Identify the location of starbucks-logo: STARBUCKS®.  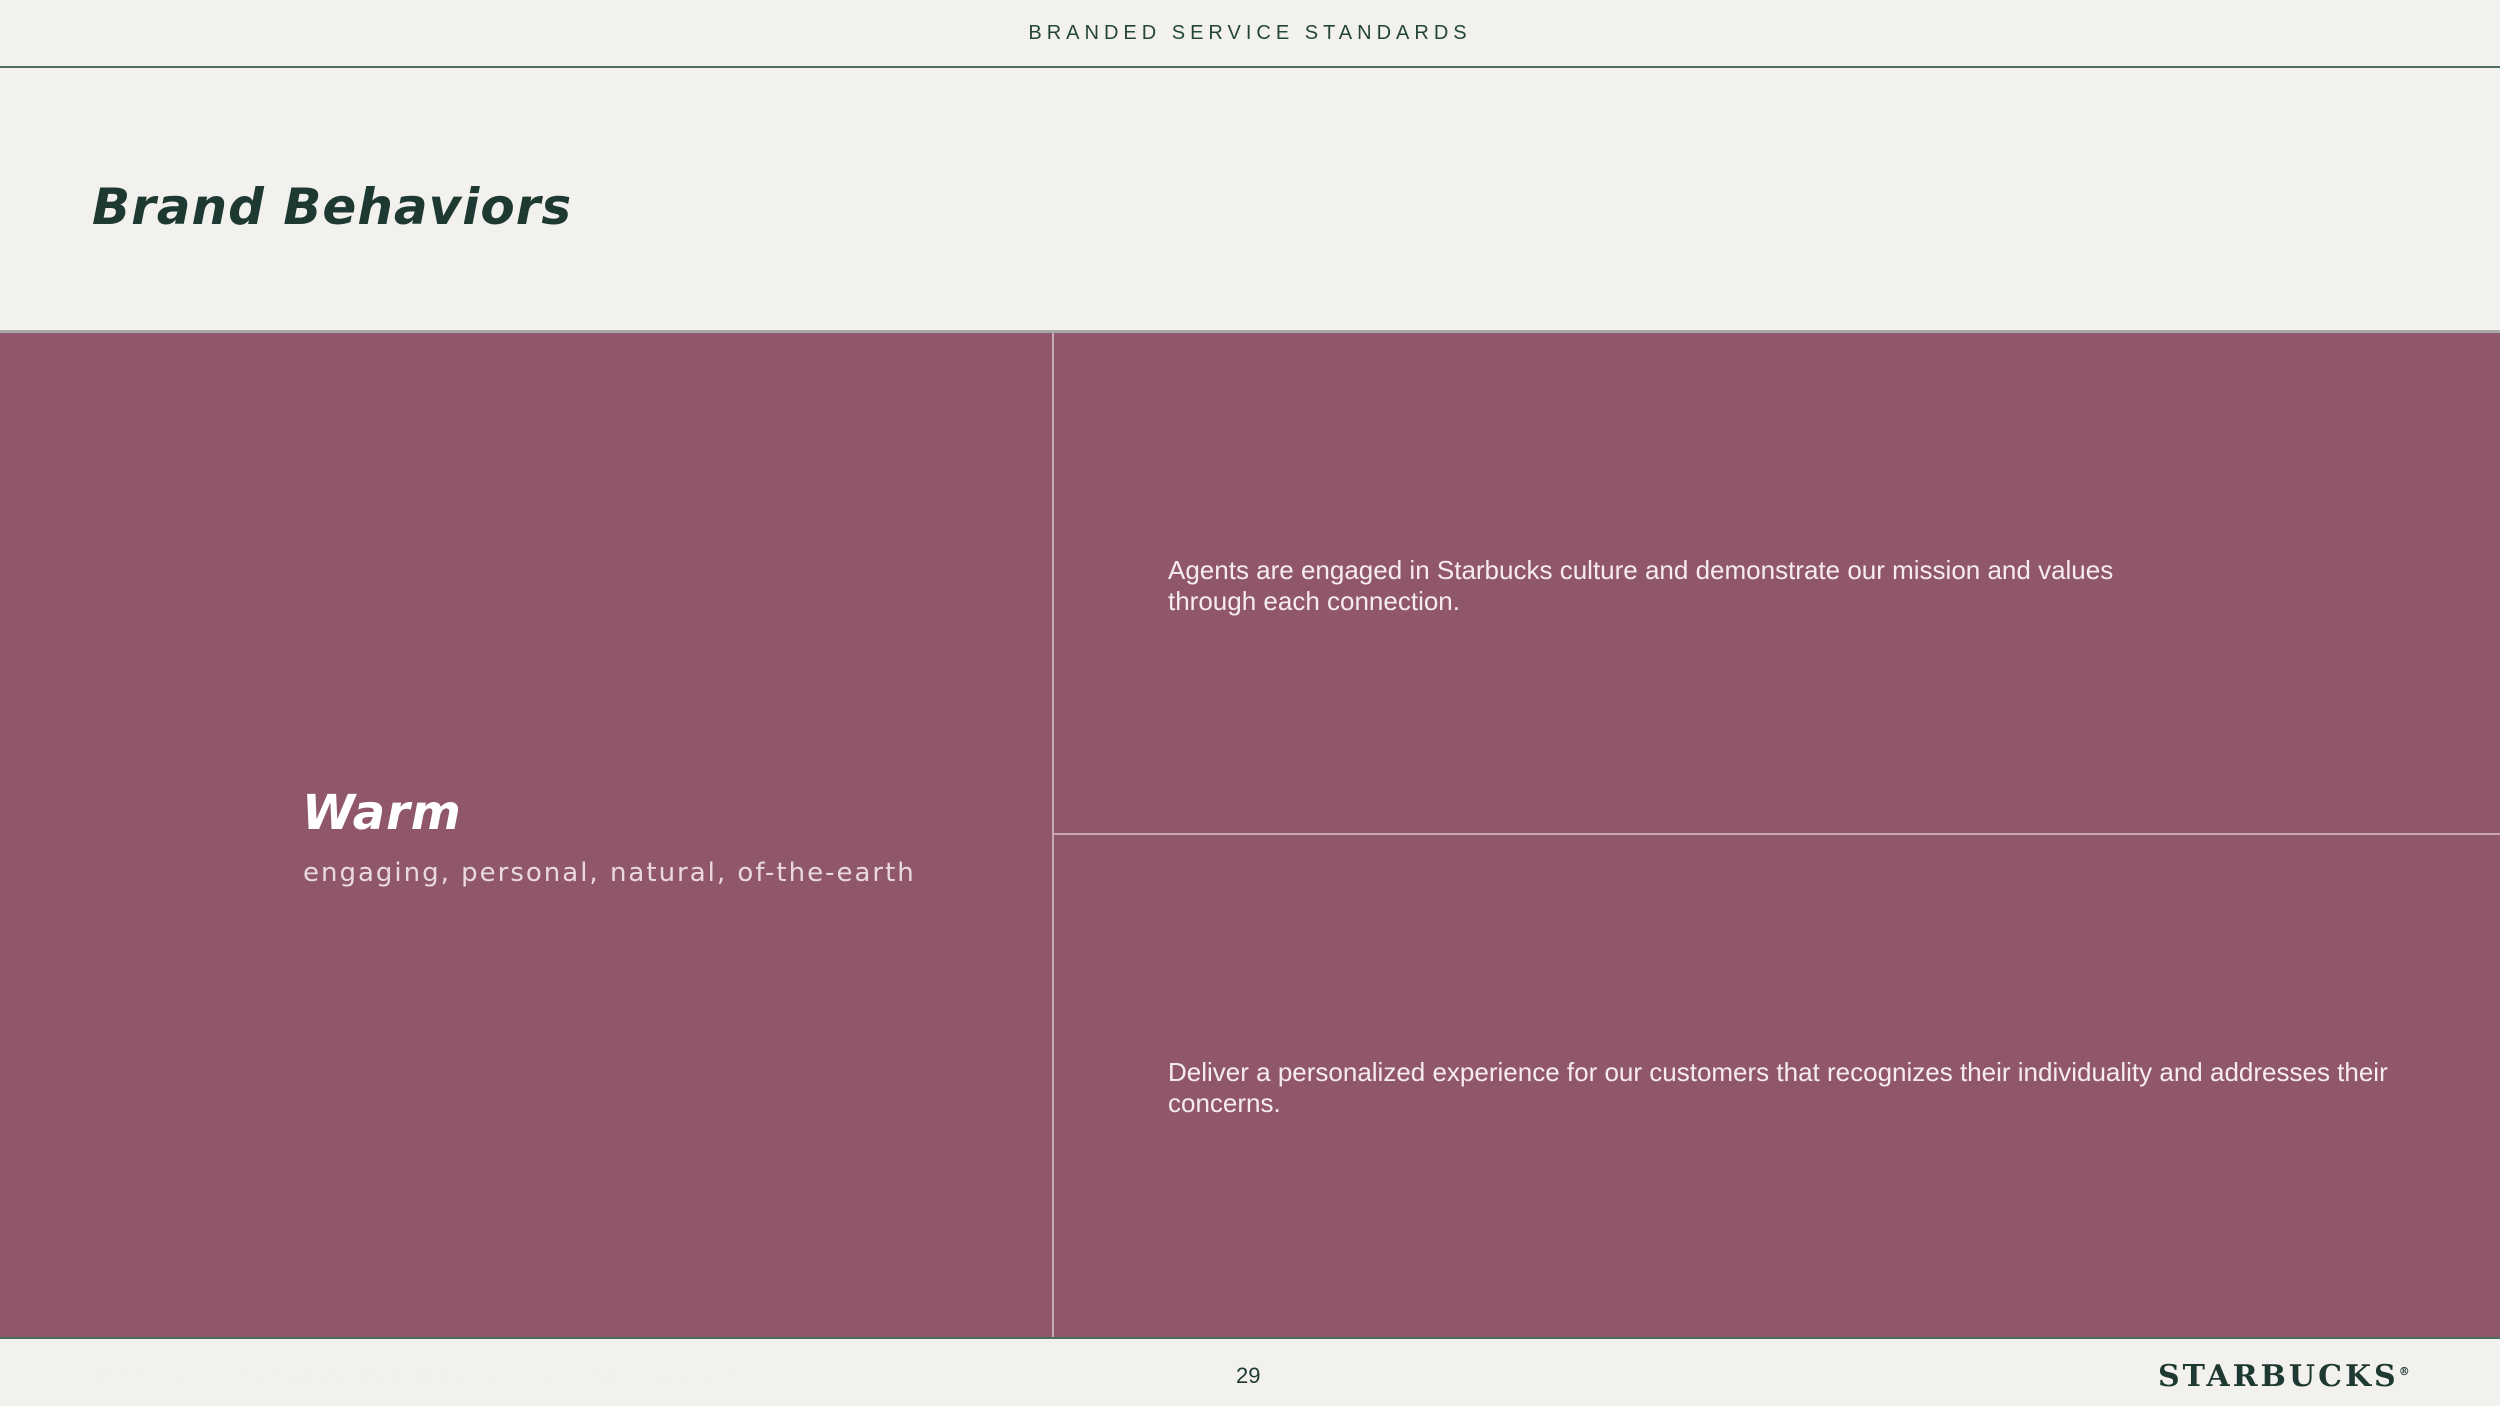
(2284, 1376).